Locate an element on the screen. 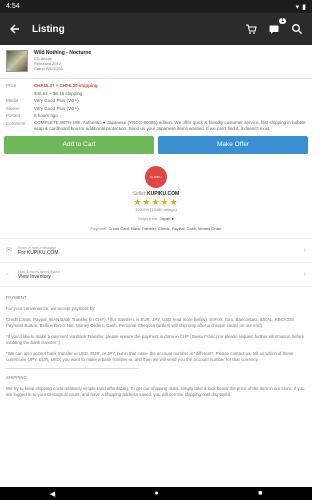 Image resolution: width=320 pixels, height=500 pixels. make-offer-button: Make Offer is located at coordinates (233, 144).